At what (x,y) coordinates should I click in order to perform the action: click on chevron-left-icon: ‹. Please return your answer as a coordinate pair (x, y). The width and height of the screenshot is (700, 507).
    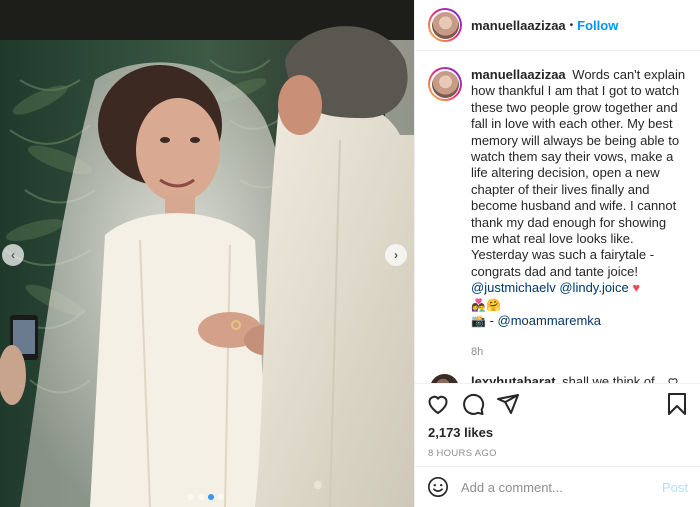
    Looking at the image, I should click on (13, 255).